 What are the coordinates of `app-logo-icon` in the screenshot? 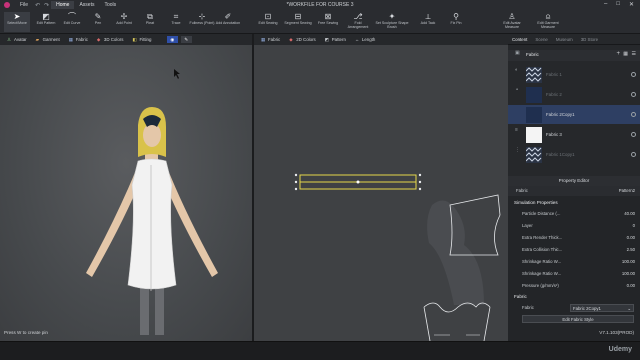 It's located at (7, 5).